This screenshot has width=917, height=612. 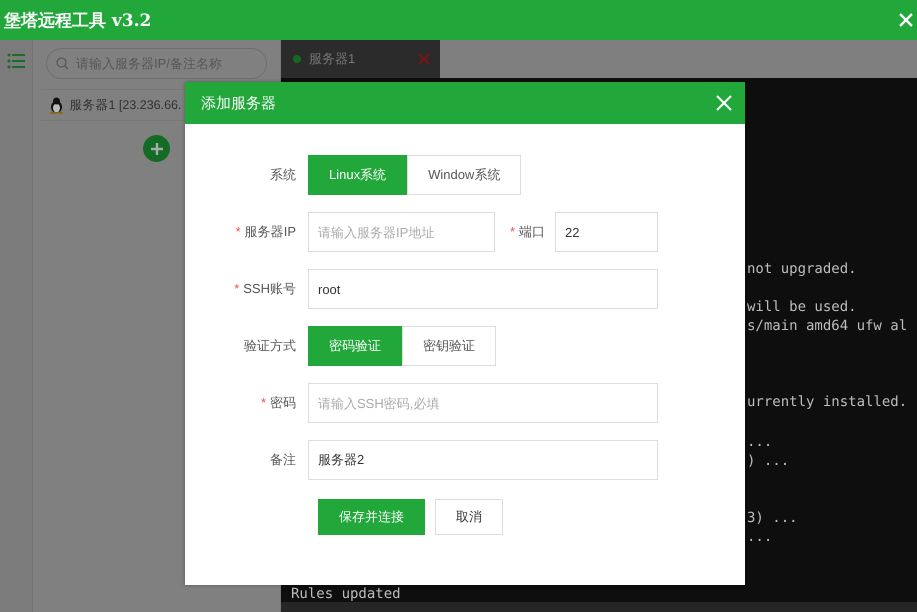 What do you see at coordinates (56, 105) in the screenshot?
I see `penguin-icon` at bounding box center [56, 105].